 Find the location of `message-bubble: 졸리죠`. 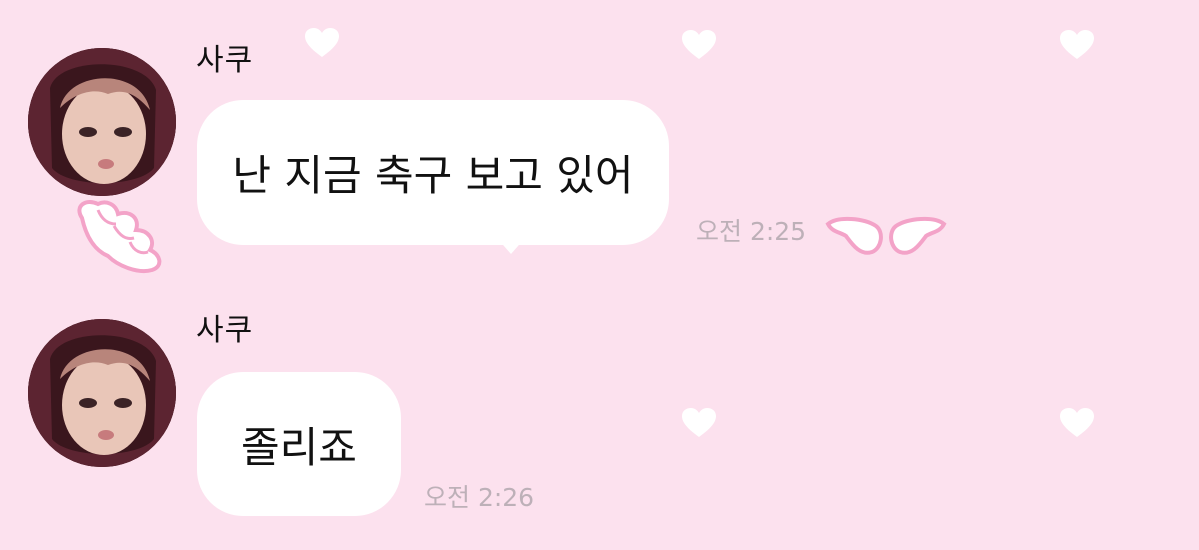

message-bubble: 졸리죠 is located at coordinates (299, 444).